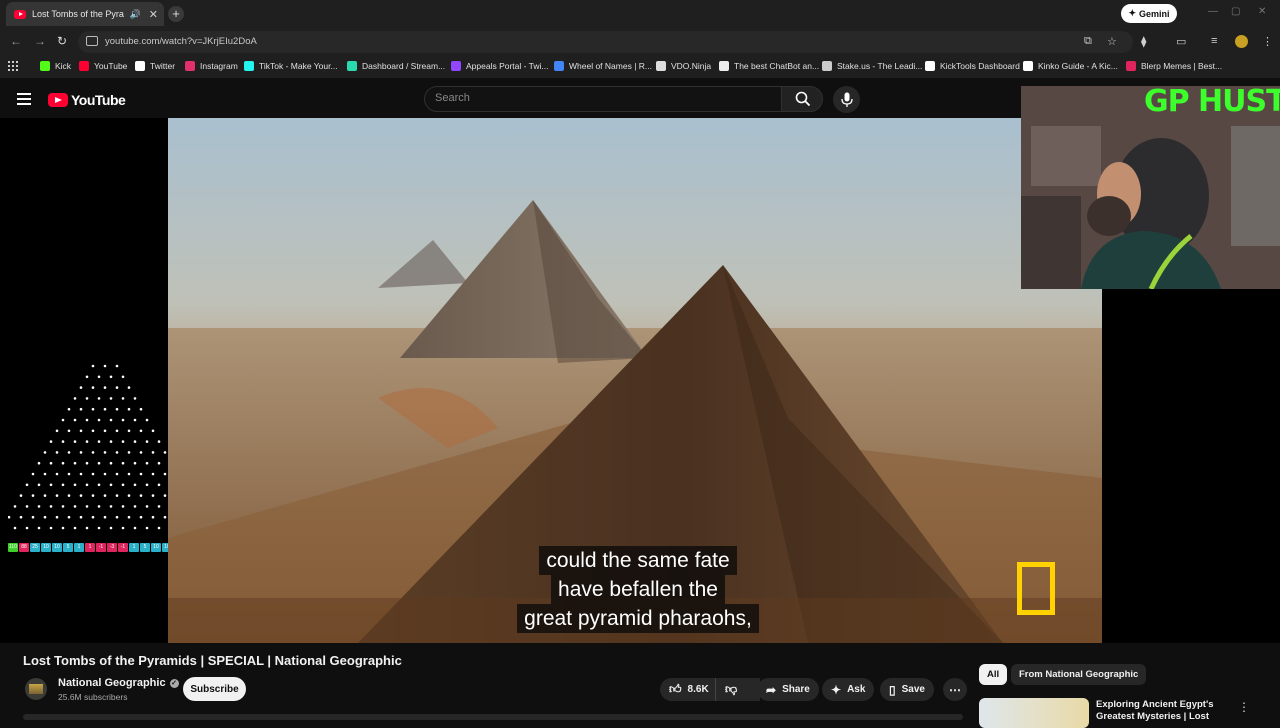  I want to click on channel-name-row: National Geographic ✓, so click(118, 683).